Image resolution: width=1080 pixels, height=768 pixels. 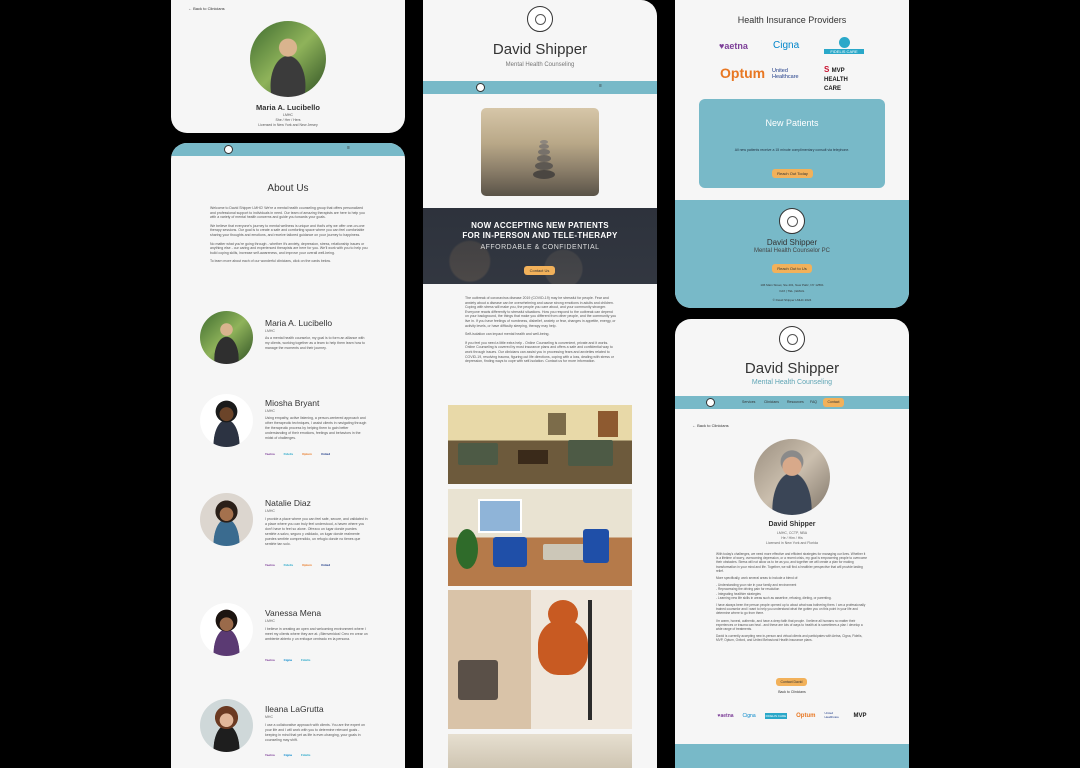 I want to click on contact-us-button: Contact Us, so click(x=539, y=270).